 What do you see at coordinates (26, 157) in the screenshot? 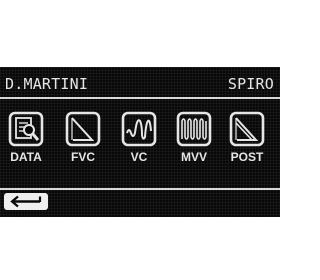
I see `data-label: DATA` at bounding box center [26, 157].